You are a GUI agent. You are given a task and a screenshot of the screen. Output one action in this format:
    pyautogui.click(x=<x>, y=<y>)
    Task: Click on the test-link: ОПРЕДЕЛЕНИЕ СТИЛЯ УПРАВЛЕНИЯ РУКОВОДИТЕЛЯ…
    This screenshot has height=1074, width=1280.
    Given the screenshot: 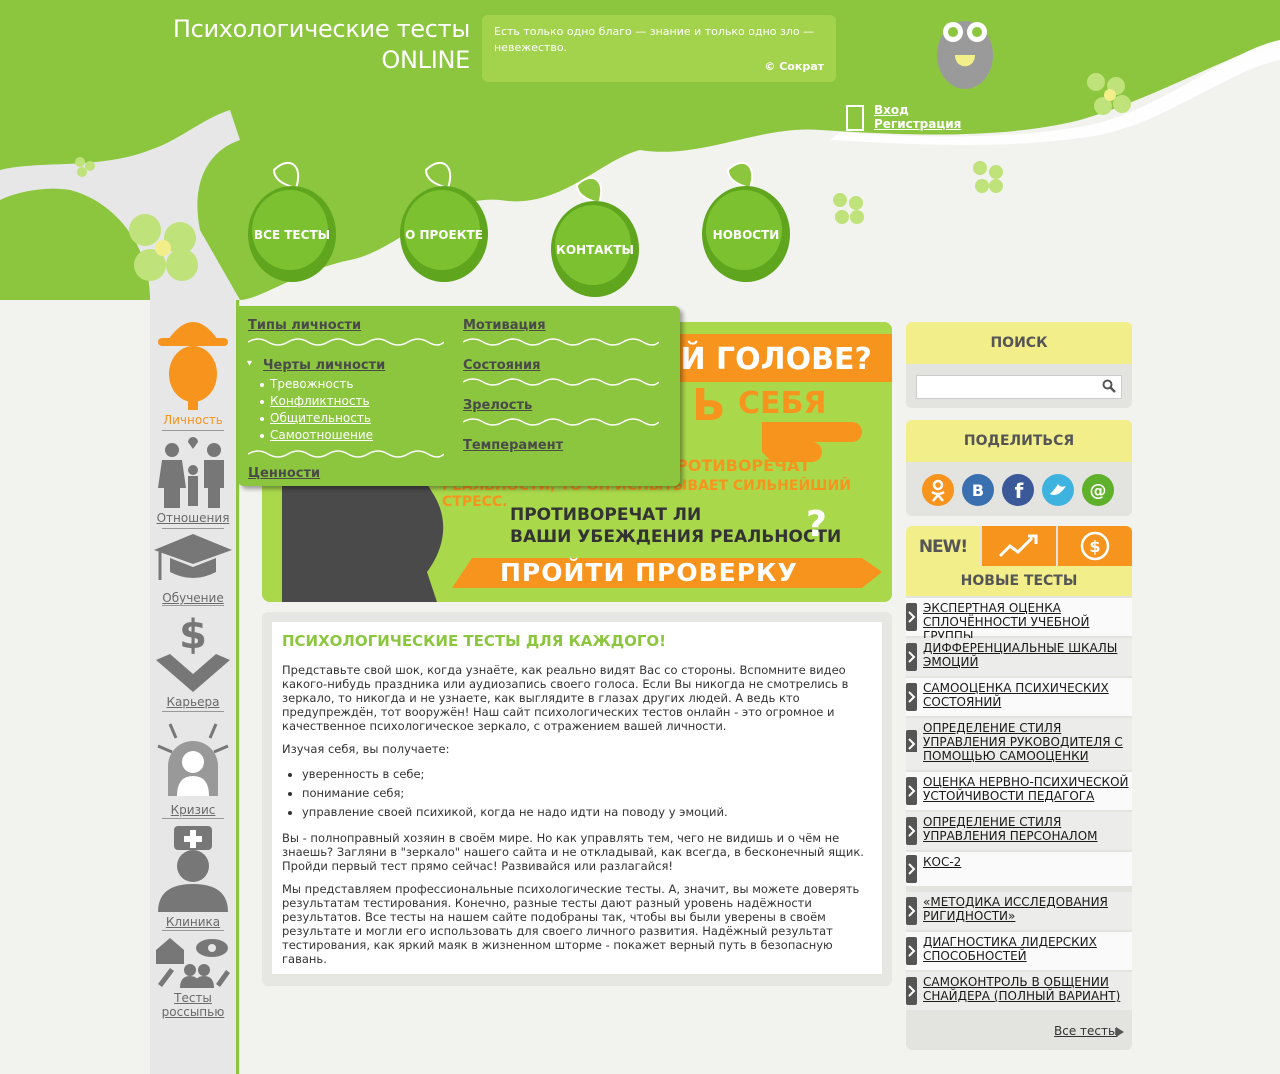 What is the action you would take?
    pyautogui.click(x=1026, y=742)
    